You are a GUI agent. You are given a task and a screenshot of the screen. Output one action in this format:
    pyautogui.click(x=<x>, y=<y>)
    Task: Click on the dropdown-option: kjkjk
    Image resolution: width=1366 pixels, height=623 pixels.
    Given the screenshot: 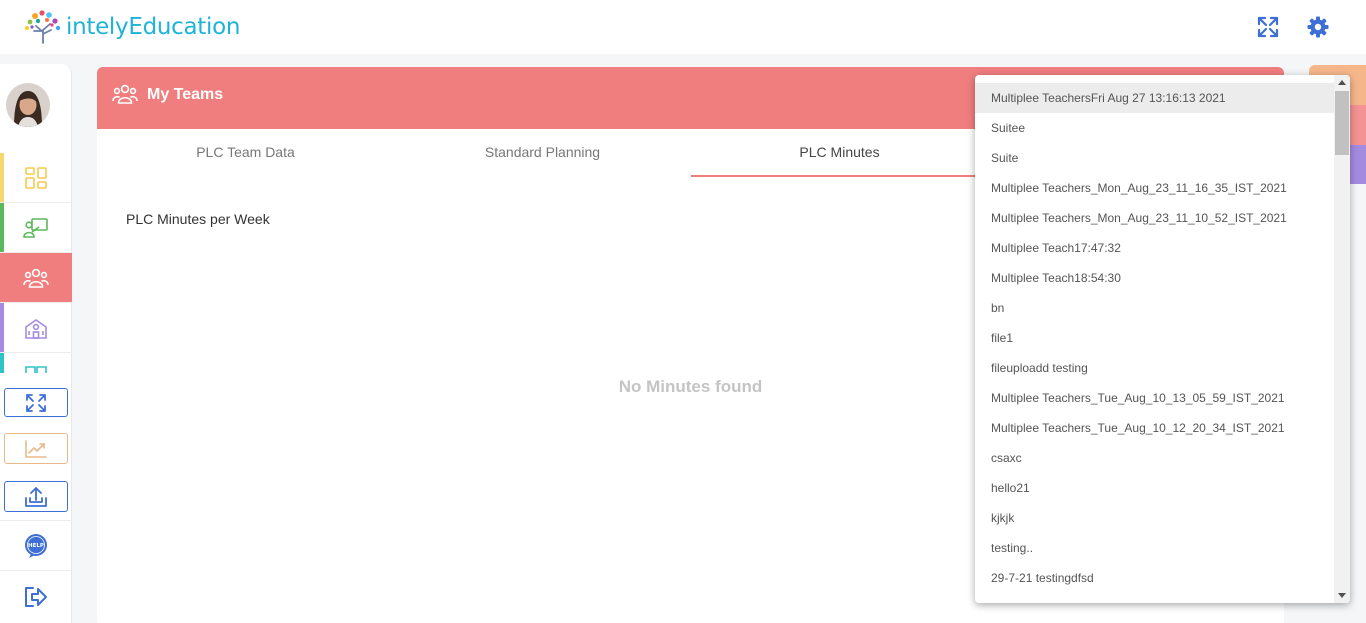 What is the action you would take?
    pyautogui.click(x=1154, y=518)
    